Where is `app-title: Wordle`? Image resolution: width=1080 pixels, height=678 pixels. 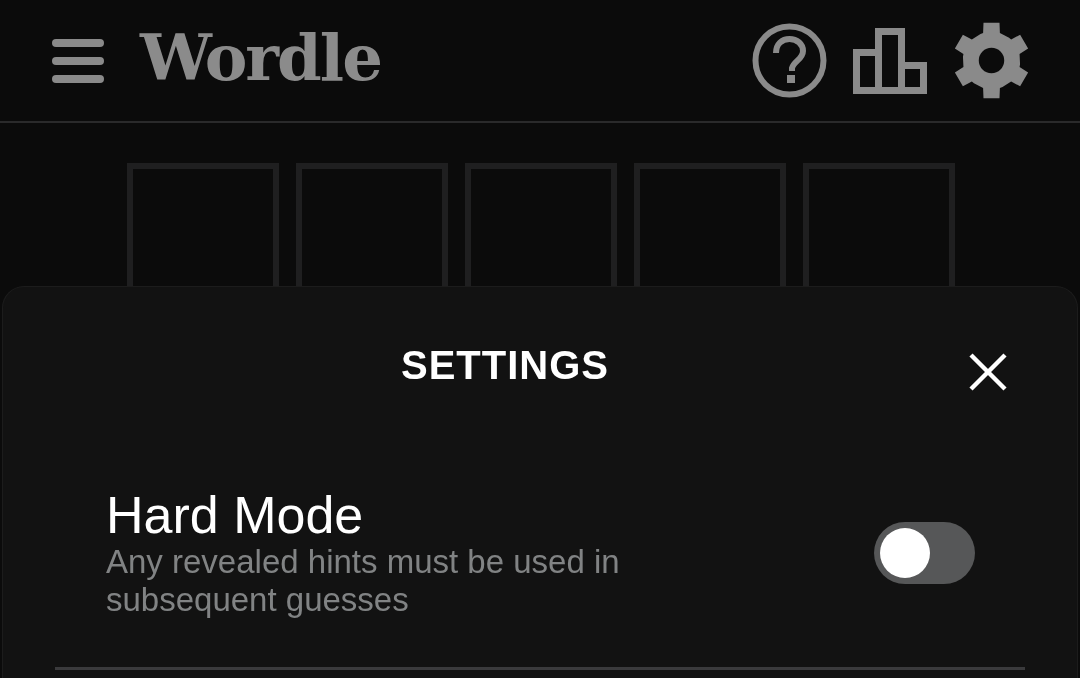 app-title: Wordle is located at coordinates (260, 57).